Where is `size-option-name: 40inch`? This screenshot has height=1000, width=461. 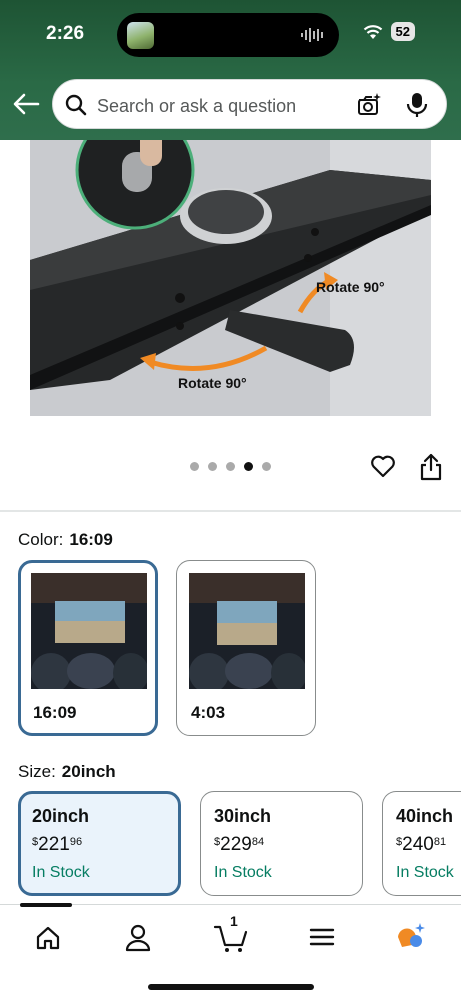
size-option-name: 40inch is located at coordinates (425, 816).